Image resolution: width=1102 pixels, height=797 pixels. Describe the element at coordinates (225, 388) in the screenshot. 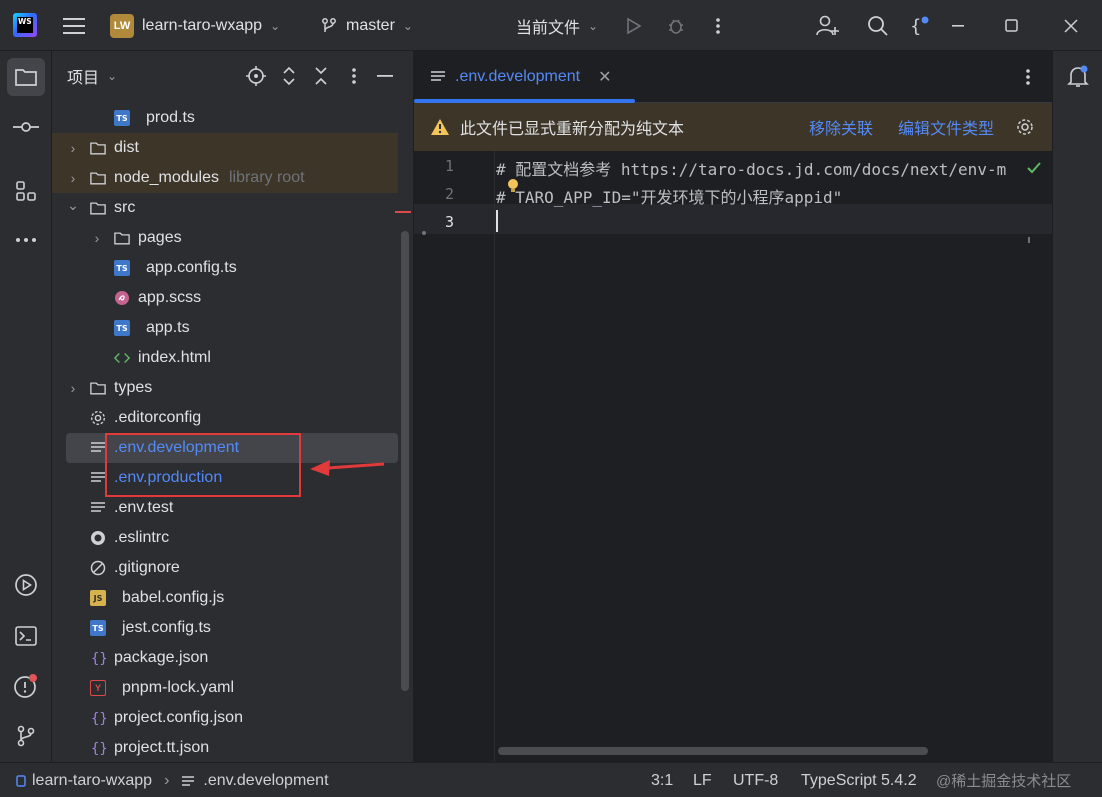

I see `tree-item: › types` at that location.